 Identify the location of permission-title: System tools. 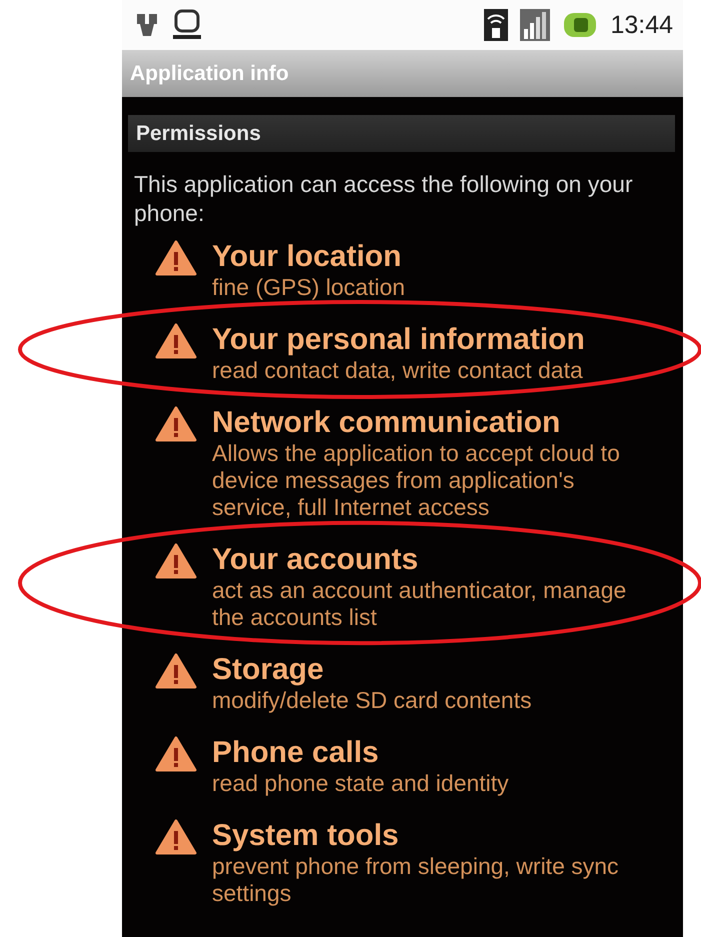
(306, 836).